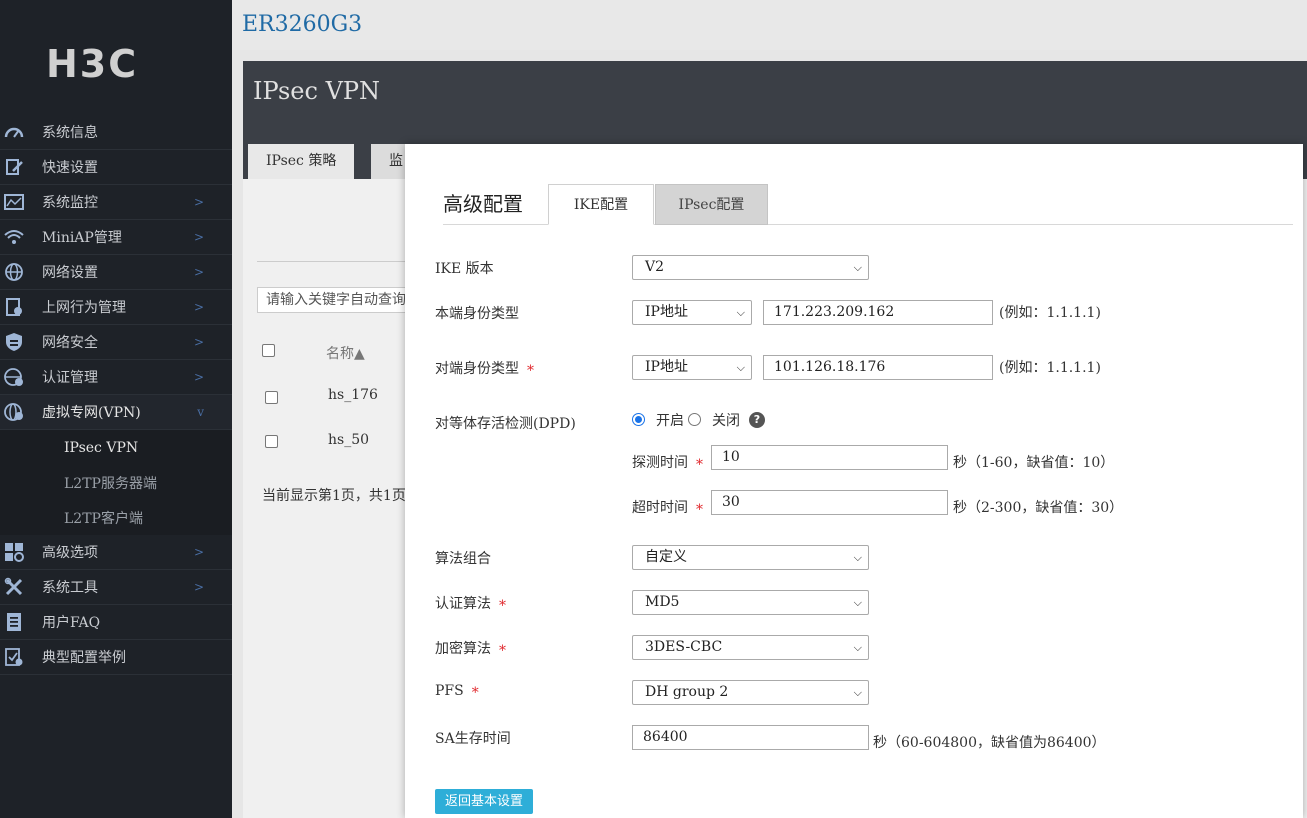  What do you see at coordinates (268, 350) in the screenshot?
I see `select-all-checkbox` at bounding box center [268, 350].